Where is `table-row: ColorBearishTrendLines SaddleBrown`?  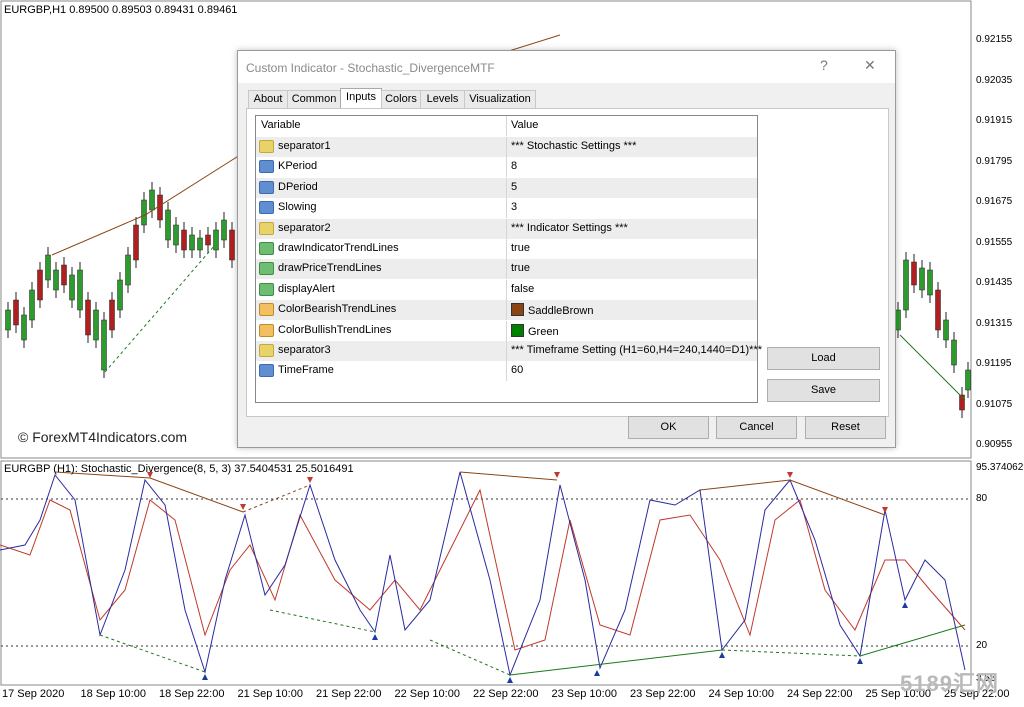 table-row: ColorBearishTrendLines SaddleBrown is located at coordinates (506, 310).